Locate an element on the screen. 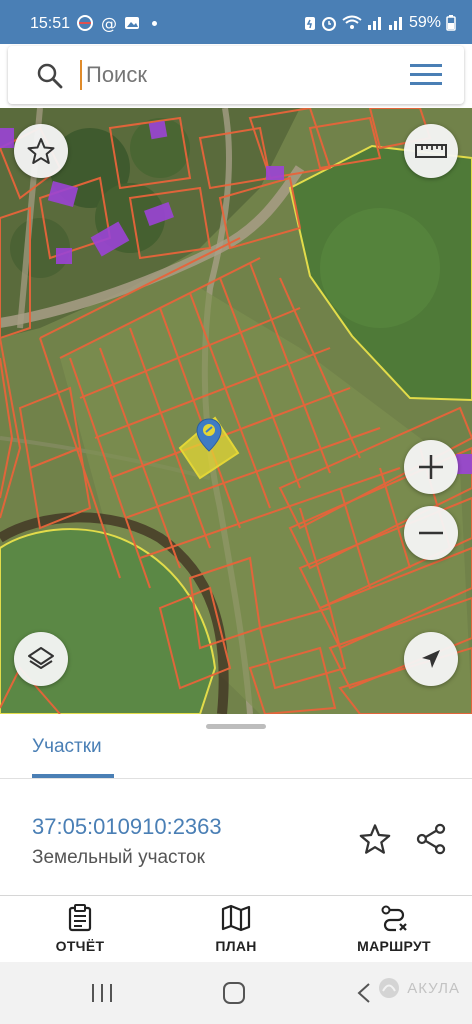  notification-dot-icon is located at coordinates (154, 23).